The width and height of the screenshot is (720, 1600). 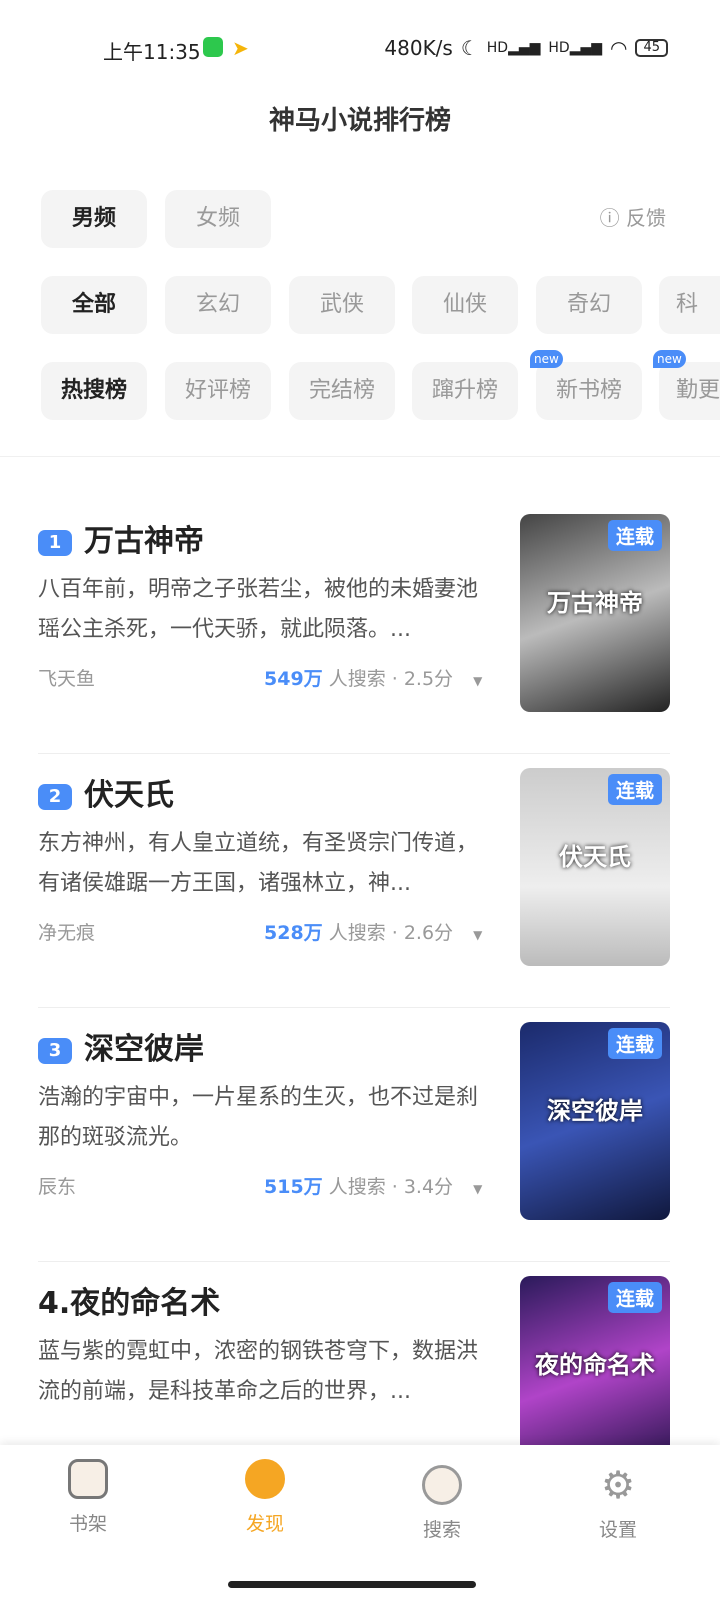 I want to click on ranking-tab: 新书榜 new, so click(x=586, y=385).